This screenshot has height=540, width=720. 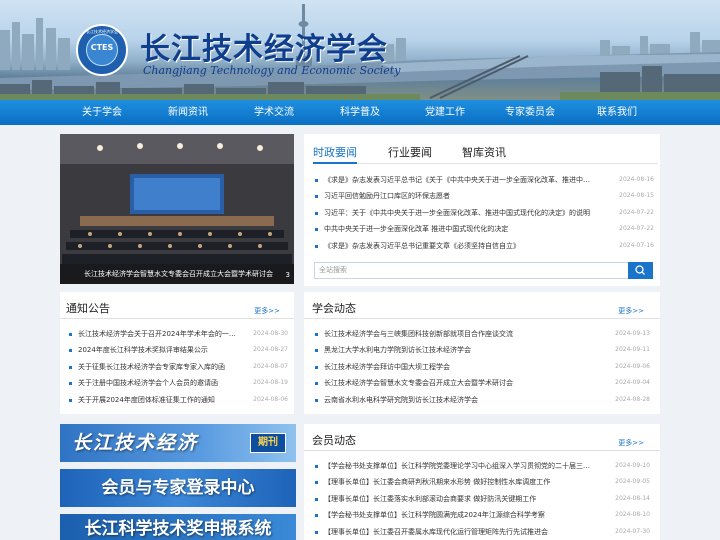 What do you see at coordinates (466, 350) in the screenshot?
I see `list-item-title: 黑龙江大学水利电力学院到访长江技术经济学会` at bounding box center [466, 350].